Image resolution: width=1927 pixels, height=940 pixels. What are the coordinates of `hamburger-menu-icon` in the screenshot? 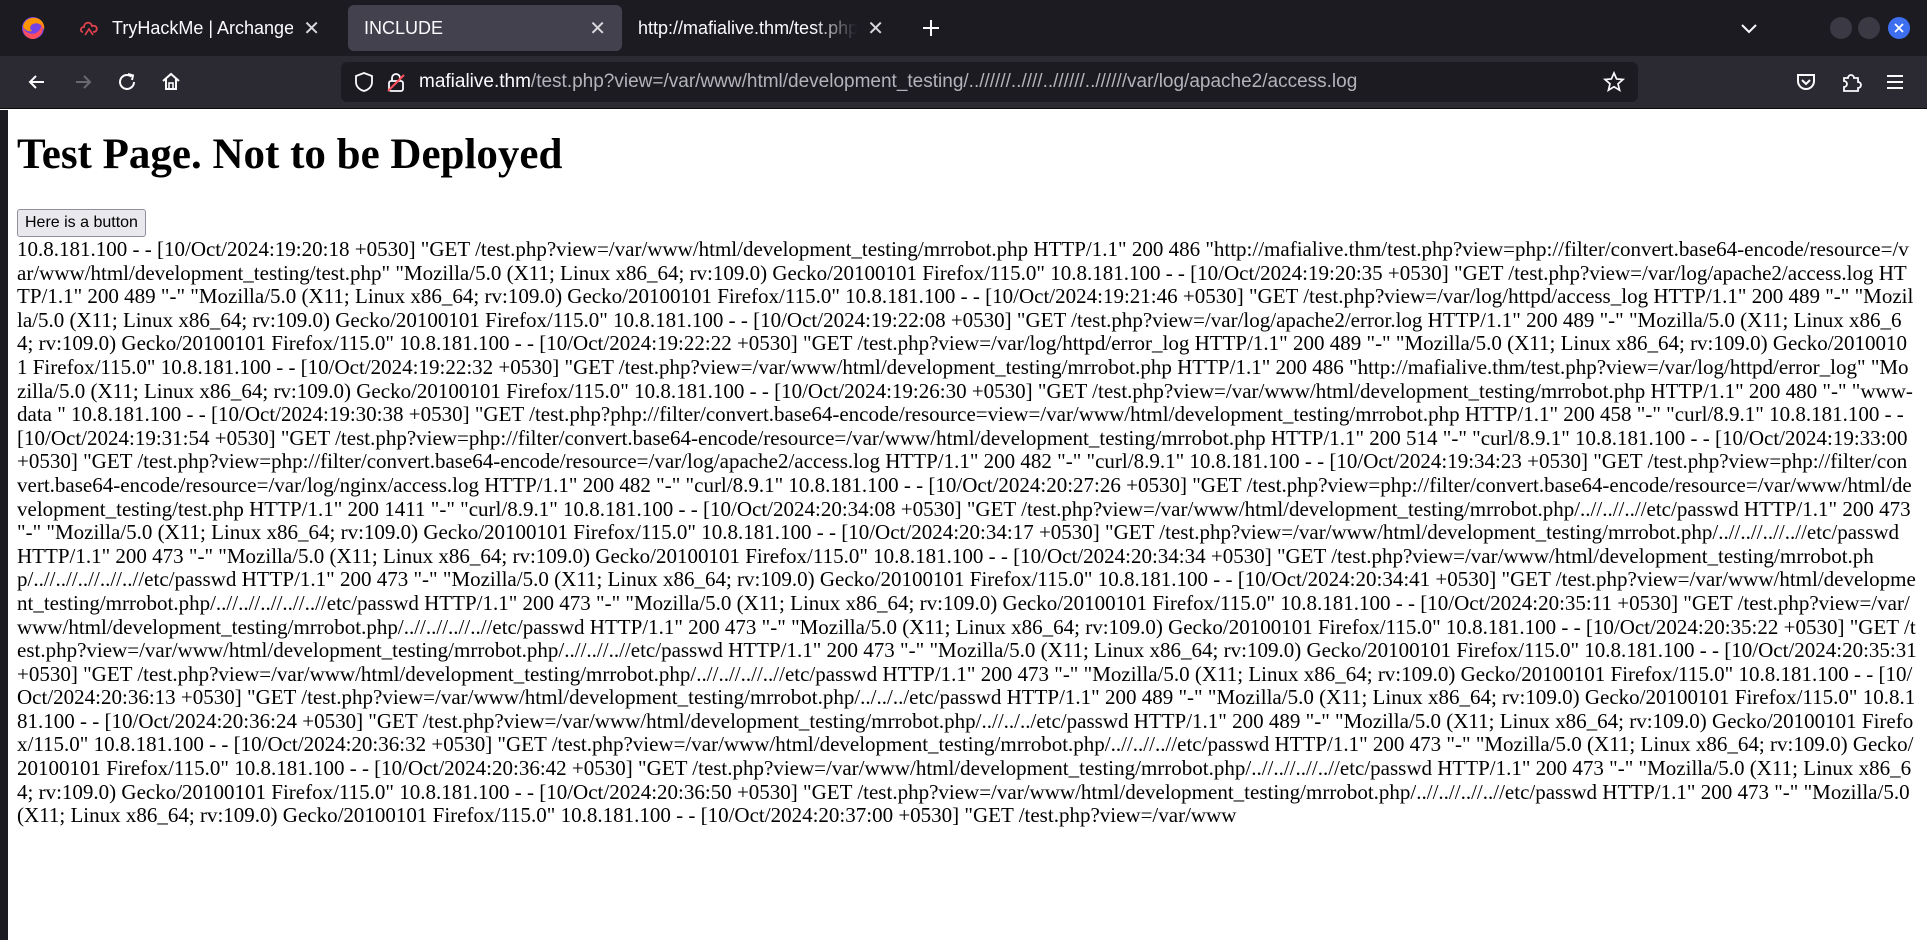 It's located at (1895, 82).